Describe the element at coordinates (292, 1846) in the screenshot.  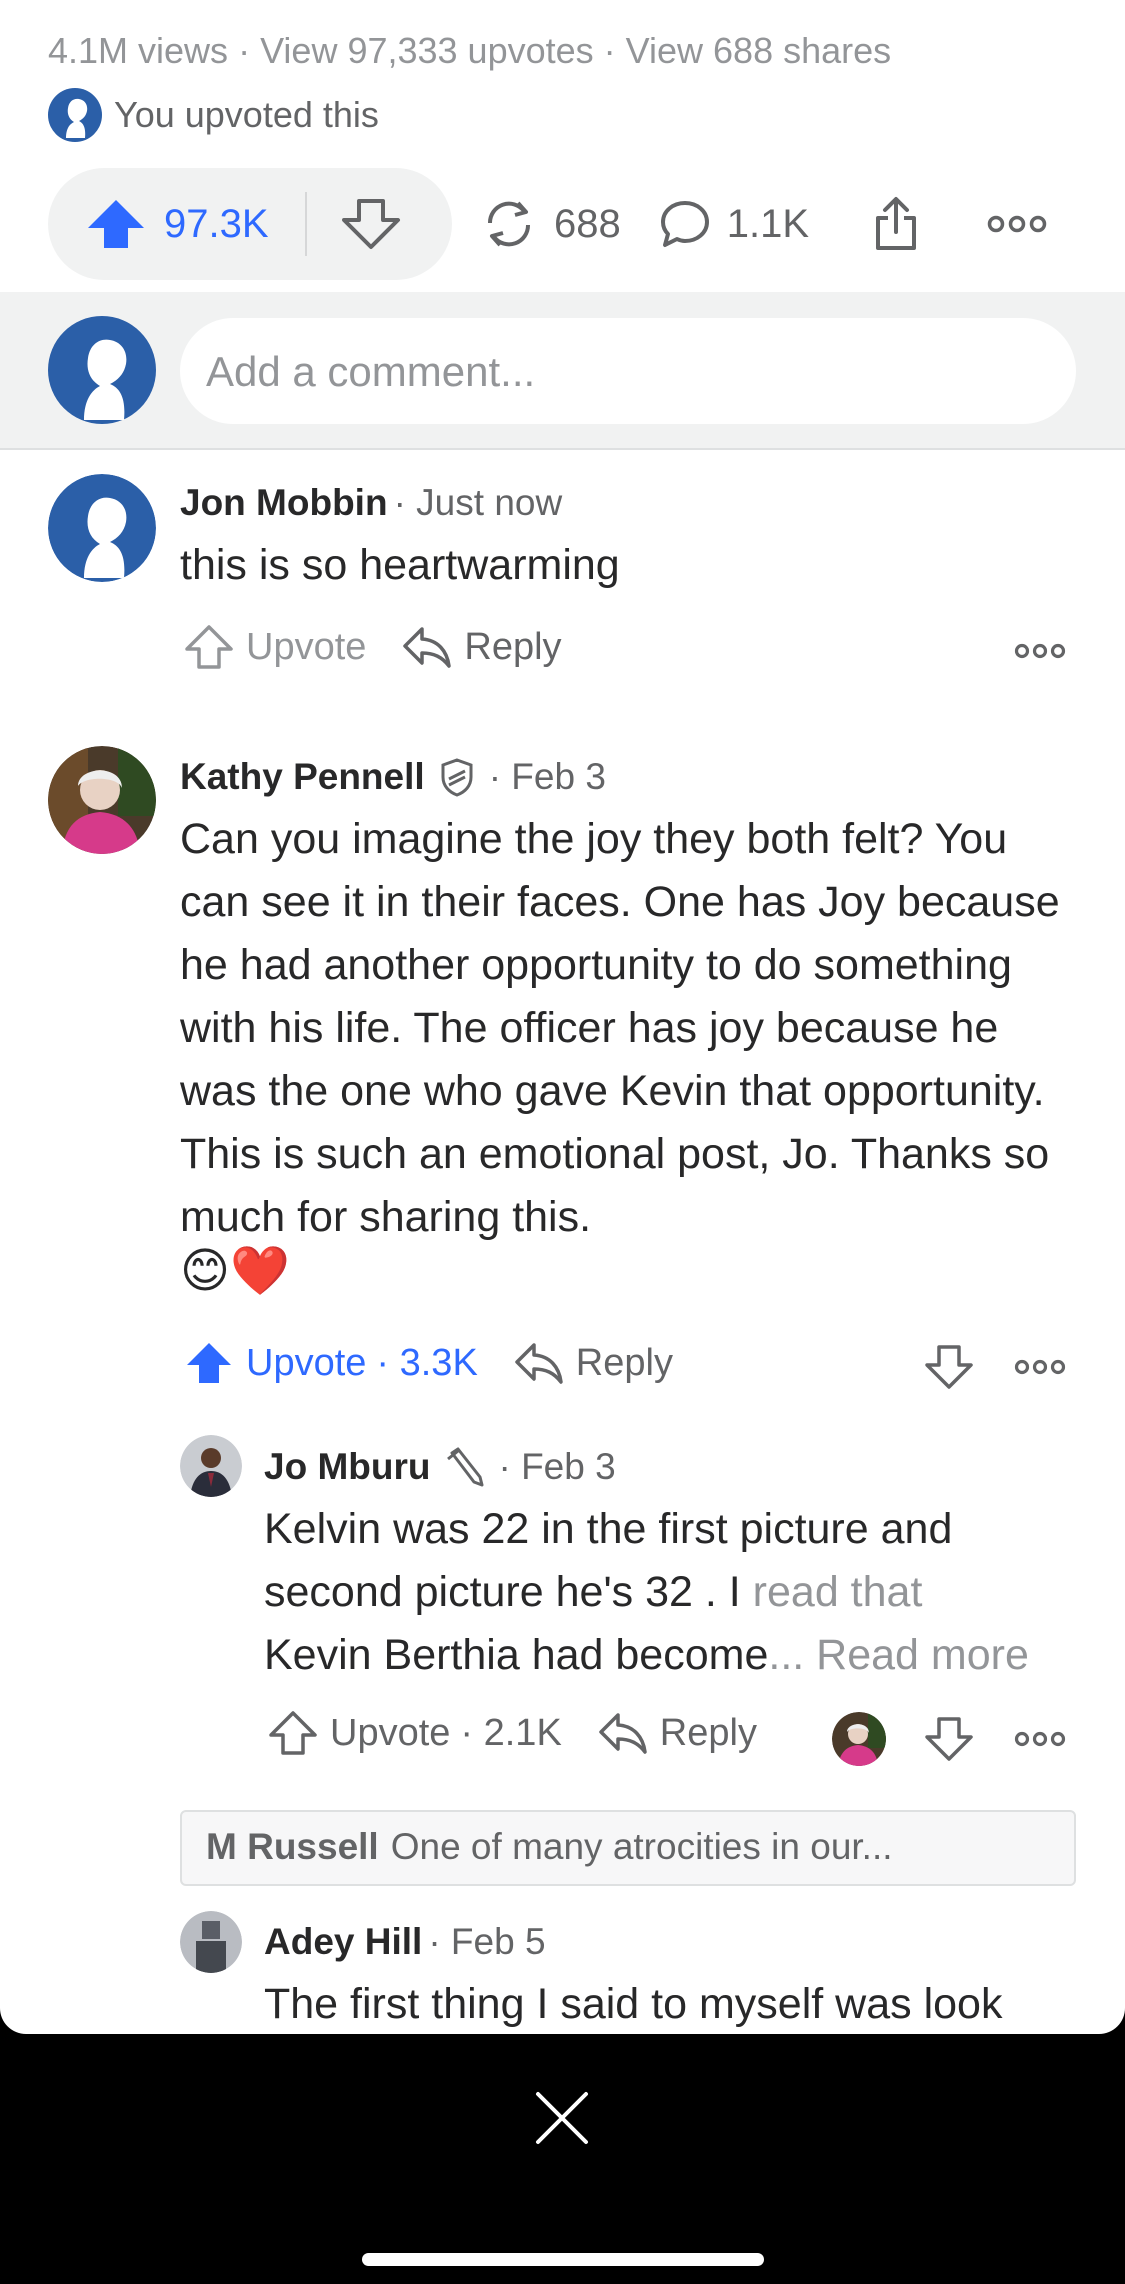
I see `quote-author: M Russell` at that location.